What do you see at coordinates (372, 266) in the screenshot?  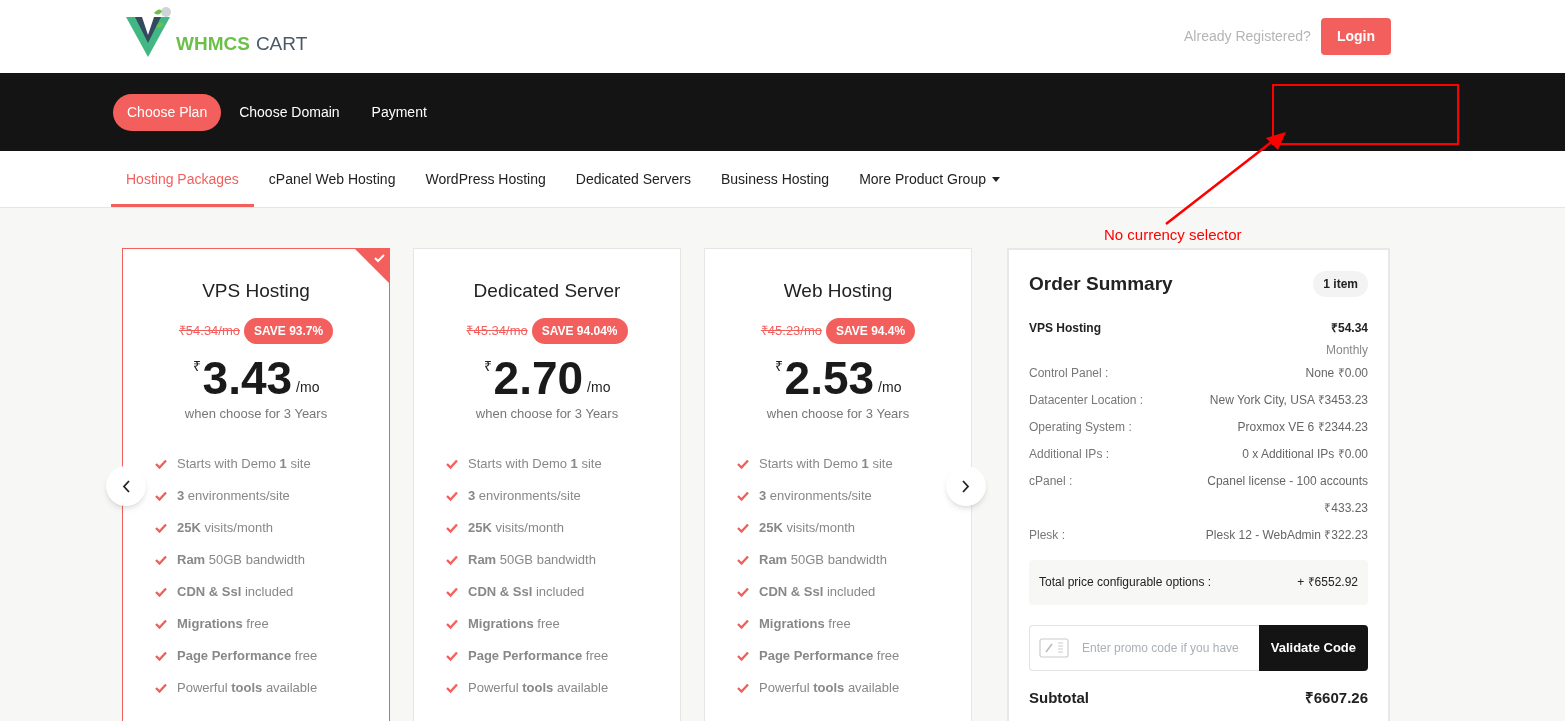 I see `selected-check-icon` at bounding box center [372, 266].